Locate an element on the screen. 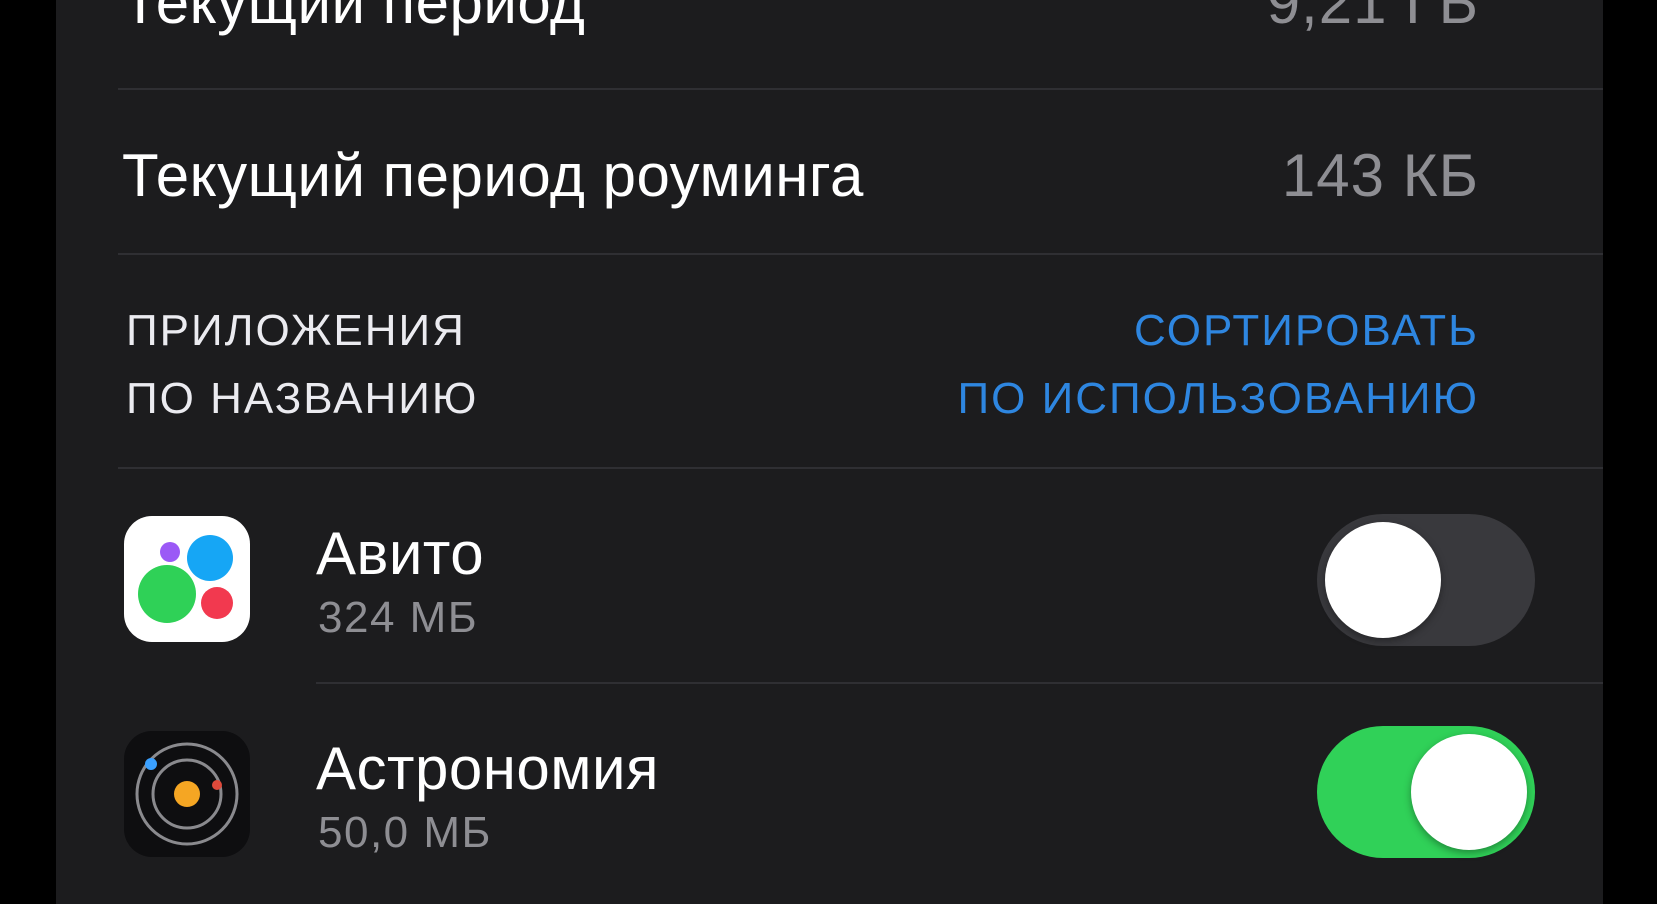  sort-button-line1: СОРТИРОВАТЬ is located at coordinates (1306, 330).